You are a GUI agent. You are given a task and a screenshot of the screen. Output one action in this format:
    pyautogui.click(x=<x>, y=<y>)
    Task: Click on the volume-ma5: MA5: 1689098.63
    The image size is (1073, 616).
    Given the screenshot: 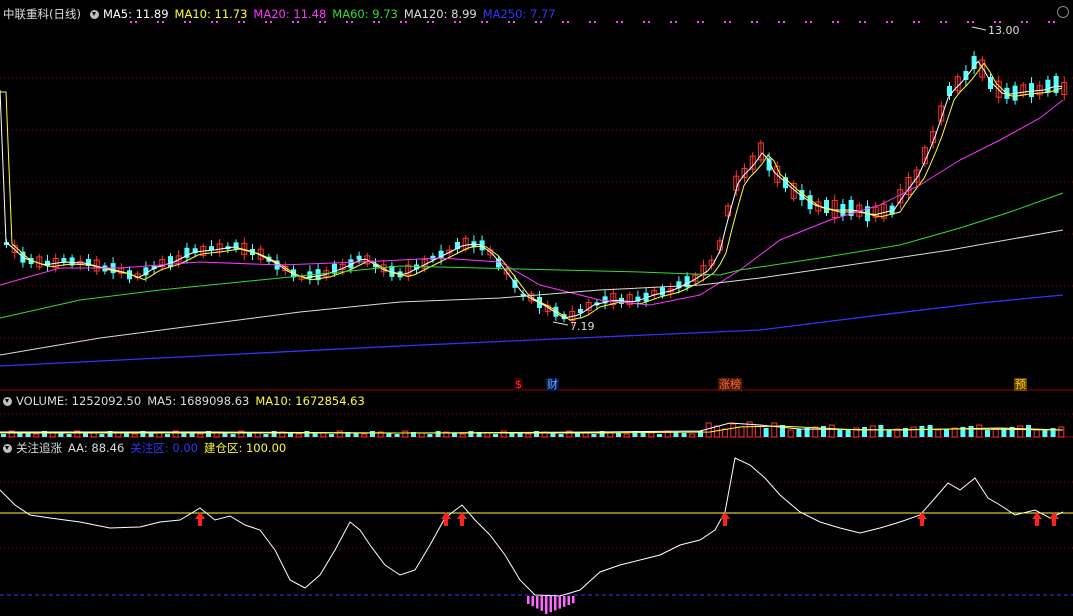 What is the action you would take?
    pyautogui.click(x=198, y=401)
    